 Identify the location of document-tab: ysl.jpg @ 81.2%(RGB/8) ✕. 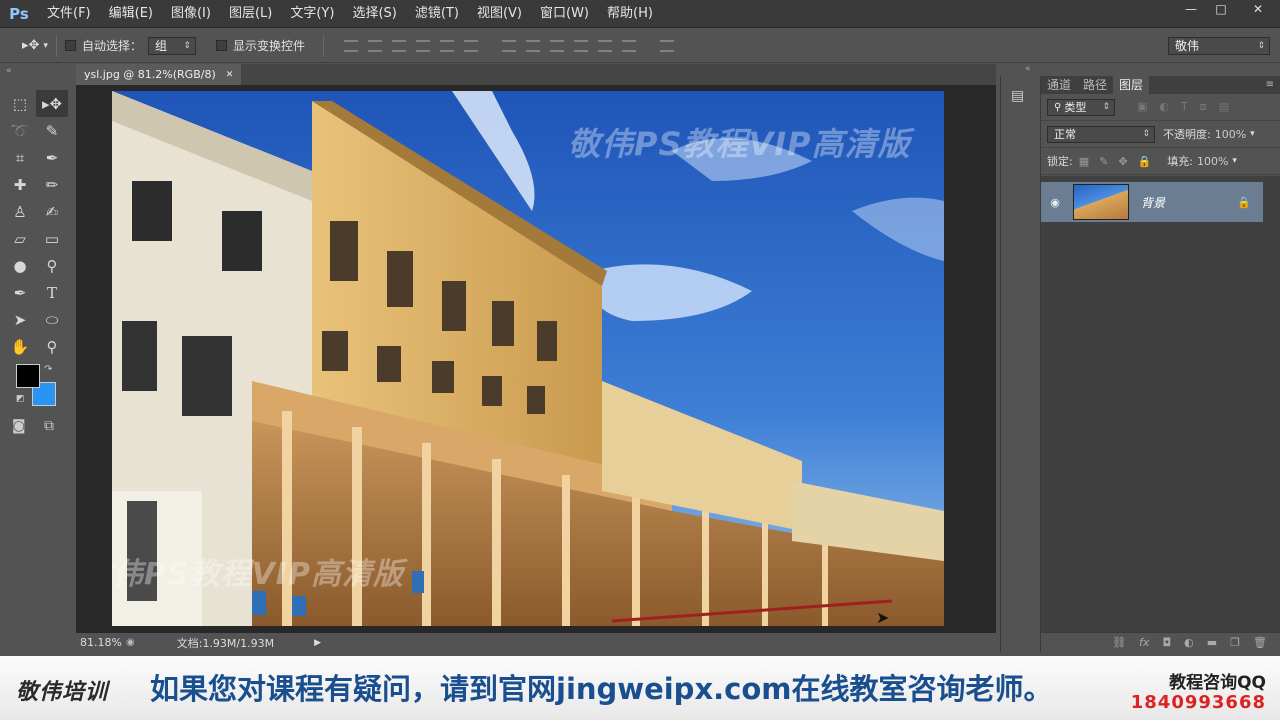
(159, 74).